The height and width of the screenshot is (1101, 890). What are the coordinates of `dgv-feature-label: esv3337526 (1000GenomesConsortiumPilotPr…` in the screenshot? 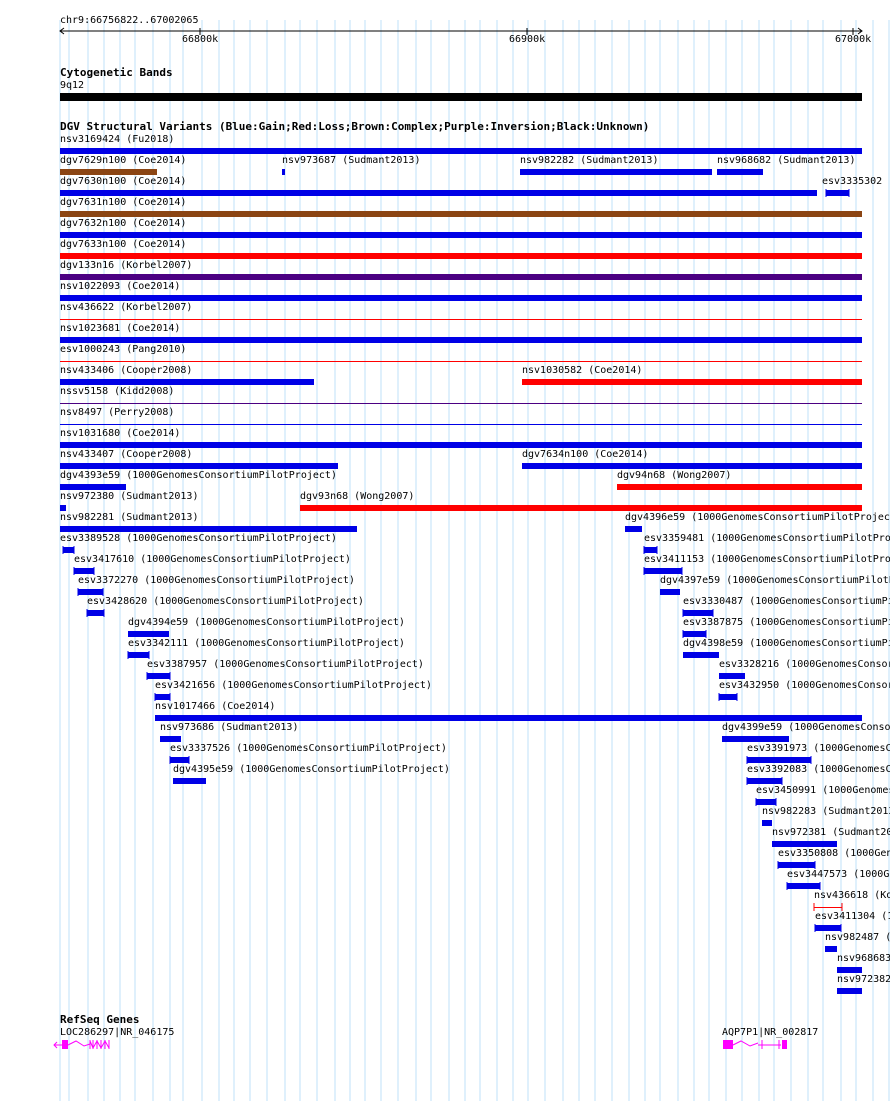 It's located at (308, 748).